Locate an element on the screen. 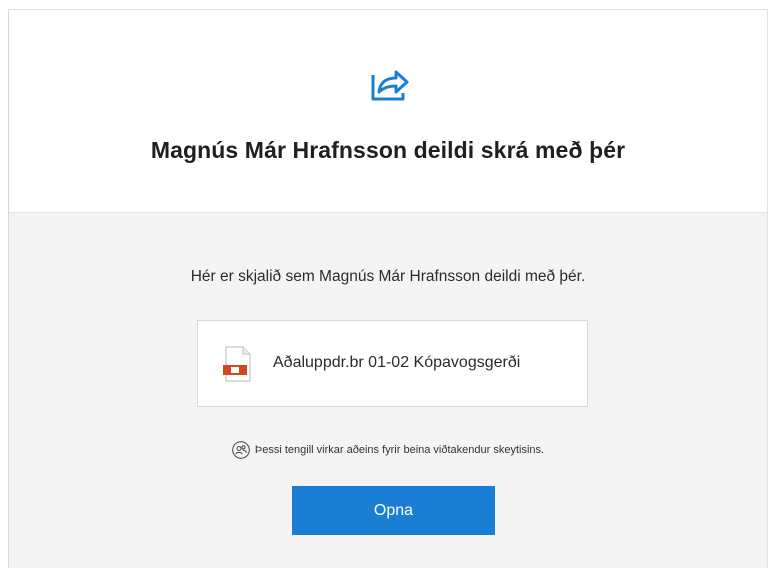 This screenshot has width=770, height=568. share-arrow-icon is located at coordinates (390, 85).